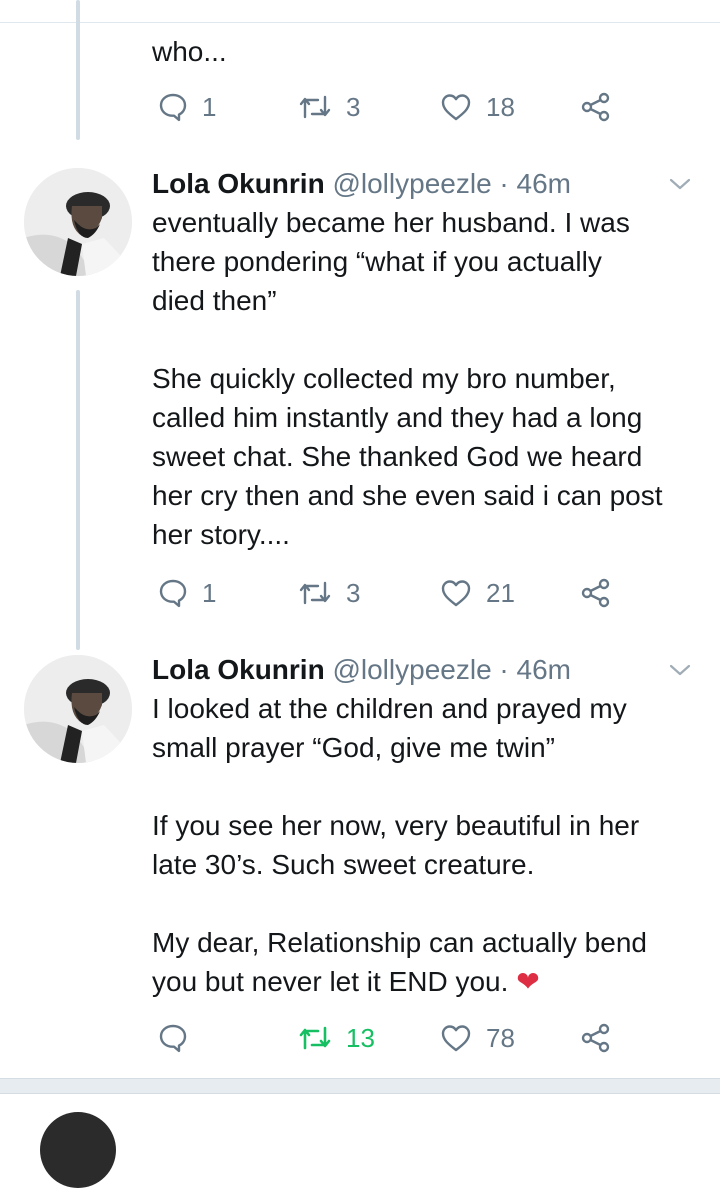 This screenshot has width=720, height=1188. Describe the element at coordinates (360, 22) in the screenshot. I see `top-divider` at that location.